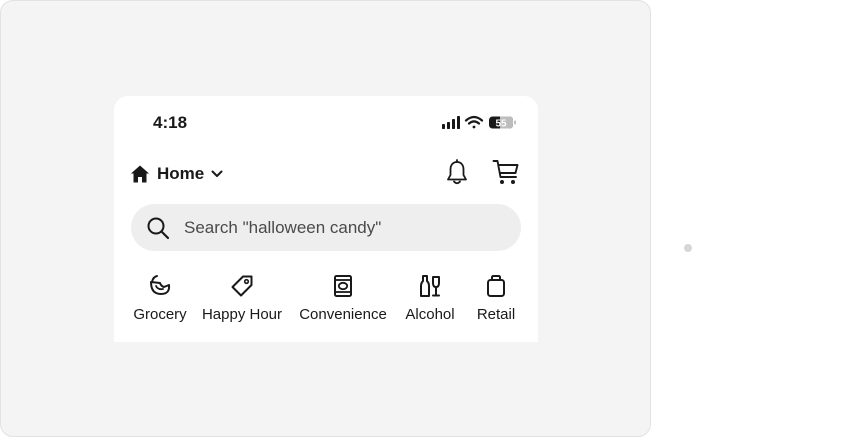  What do you see at coordinates (496, 286) in the screenshot?
I see `shopping-bag-icon` at bounding box center [496, 286].